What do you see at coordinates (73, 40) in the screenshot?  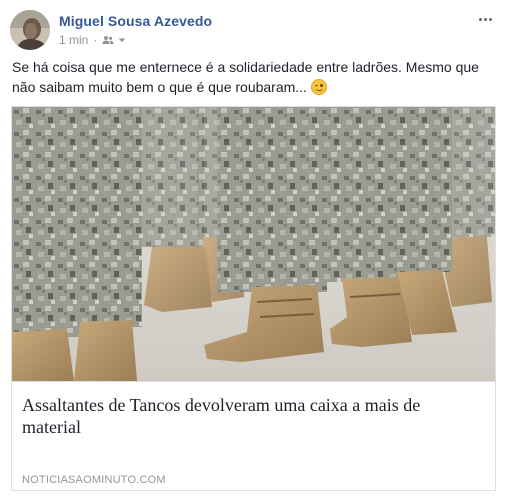 I see `post-timestamp: 1 min` at bounding box center [73, 40].